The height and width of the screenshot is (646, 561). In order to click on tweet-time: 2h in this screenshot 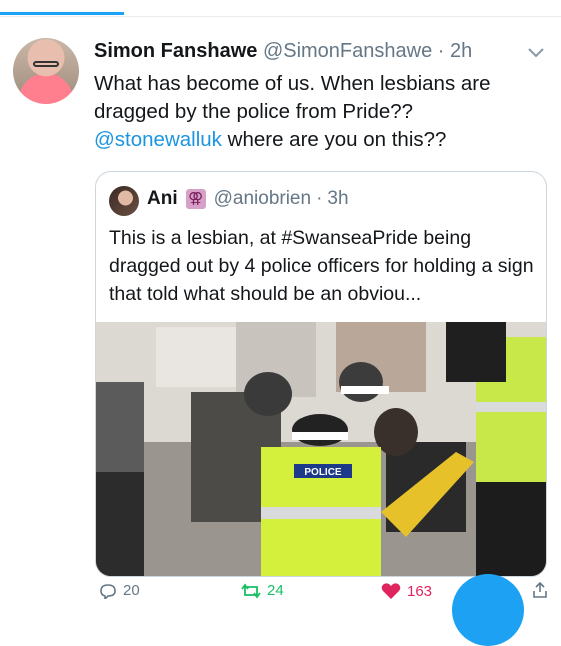, I will do `click(461, 51)`.